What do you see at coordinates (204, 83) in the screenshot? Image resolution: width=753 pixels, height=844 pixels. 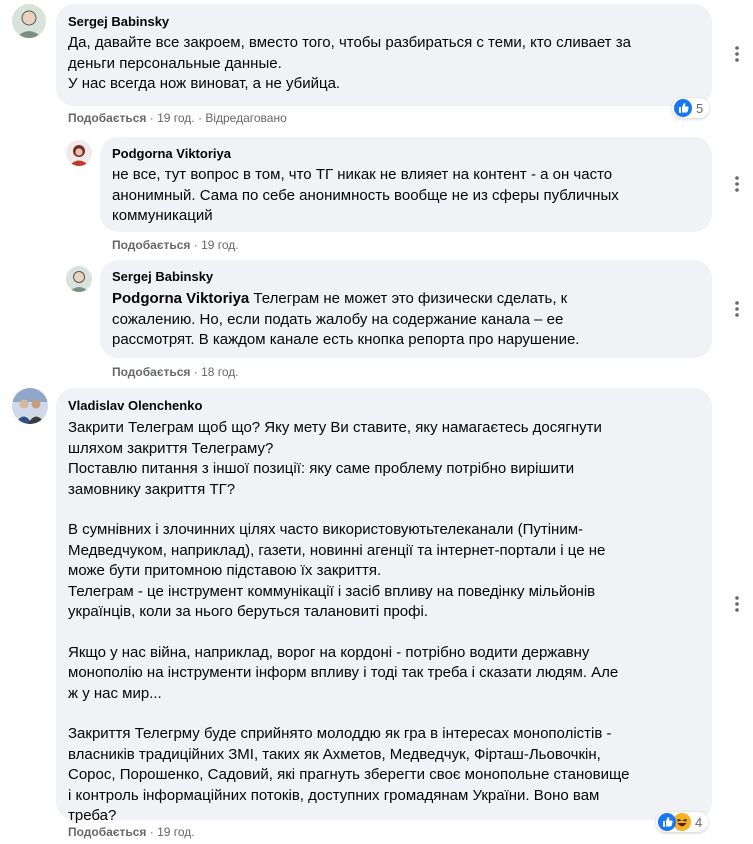 I see `comment-line: У нас всегда нож виноват, а не убийца.` at bounding box center [204, 83].